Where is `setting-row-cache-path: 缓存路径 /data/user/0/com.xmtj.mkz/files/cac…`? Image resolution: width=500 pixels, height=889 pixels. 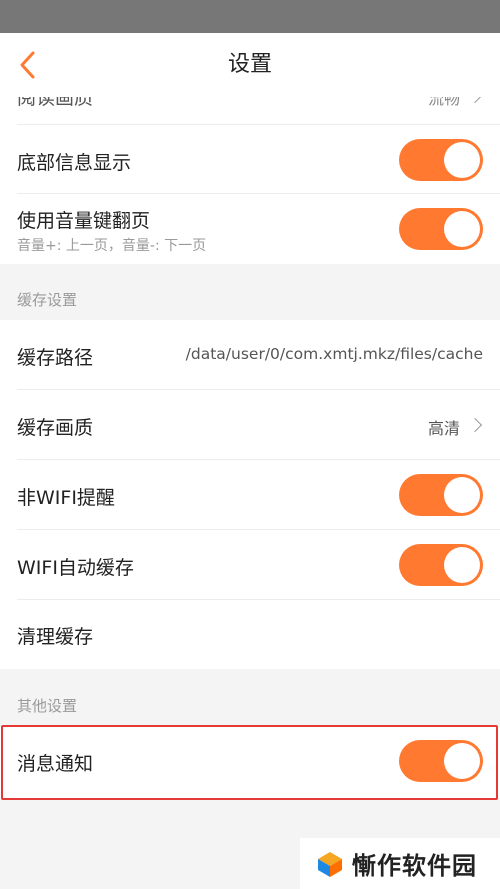
setting-row-cache-path: 缓存路径 /data/user/0/com.xmtj.mkz/files/cac… is located at coordinates (250, 355).